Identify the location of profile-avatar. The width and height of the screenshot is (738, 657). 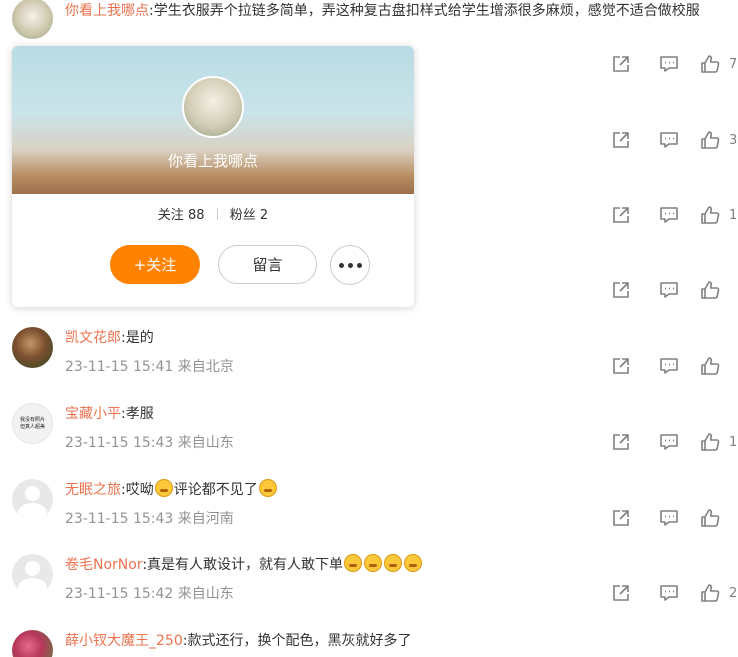
(213, 107).